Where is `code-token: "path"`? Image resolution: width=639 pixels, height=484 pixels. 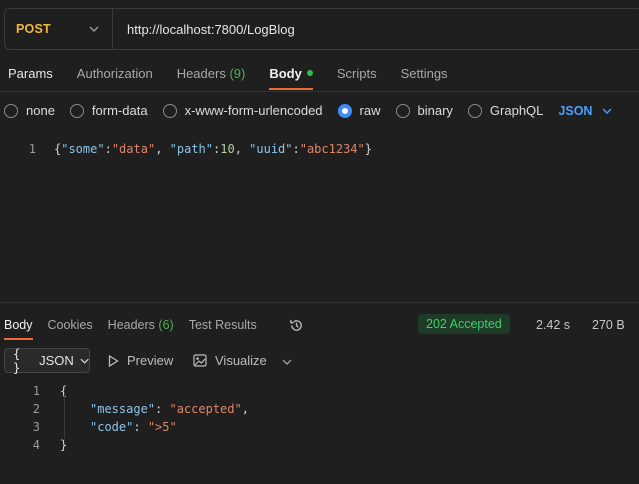 code-token: "path" is located at coordinates (191, 149).